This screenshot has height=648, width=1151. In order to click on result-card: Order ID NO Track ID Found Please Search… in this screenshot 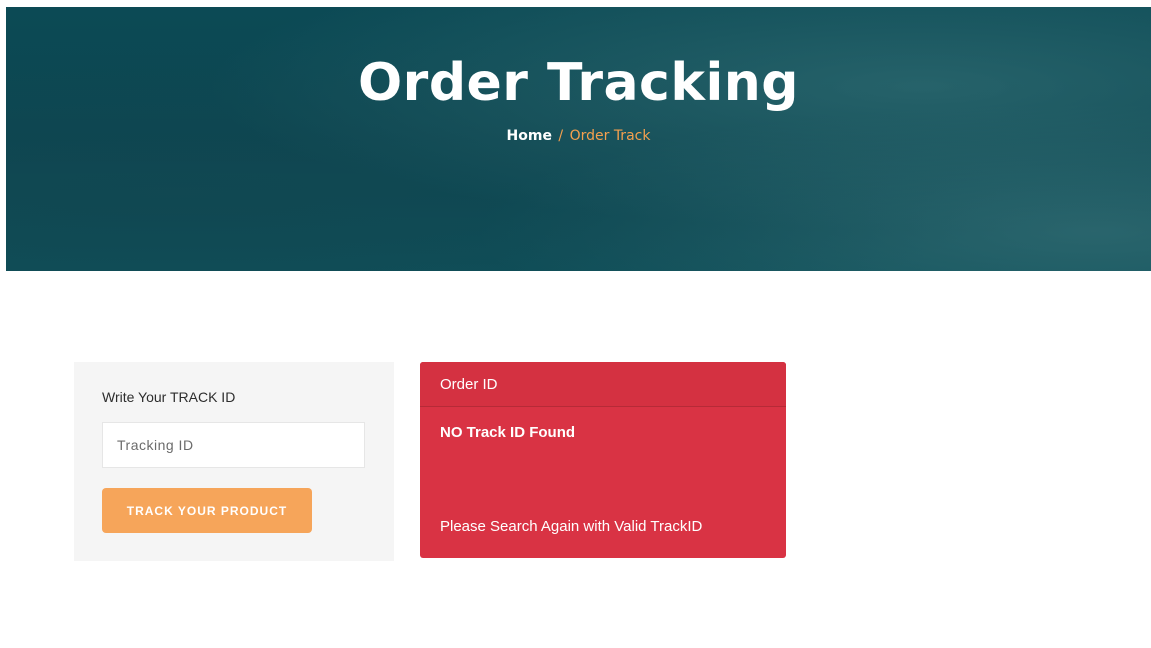, I will do `click(603, 460)`.